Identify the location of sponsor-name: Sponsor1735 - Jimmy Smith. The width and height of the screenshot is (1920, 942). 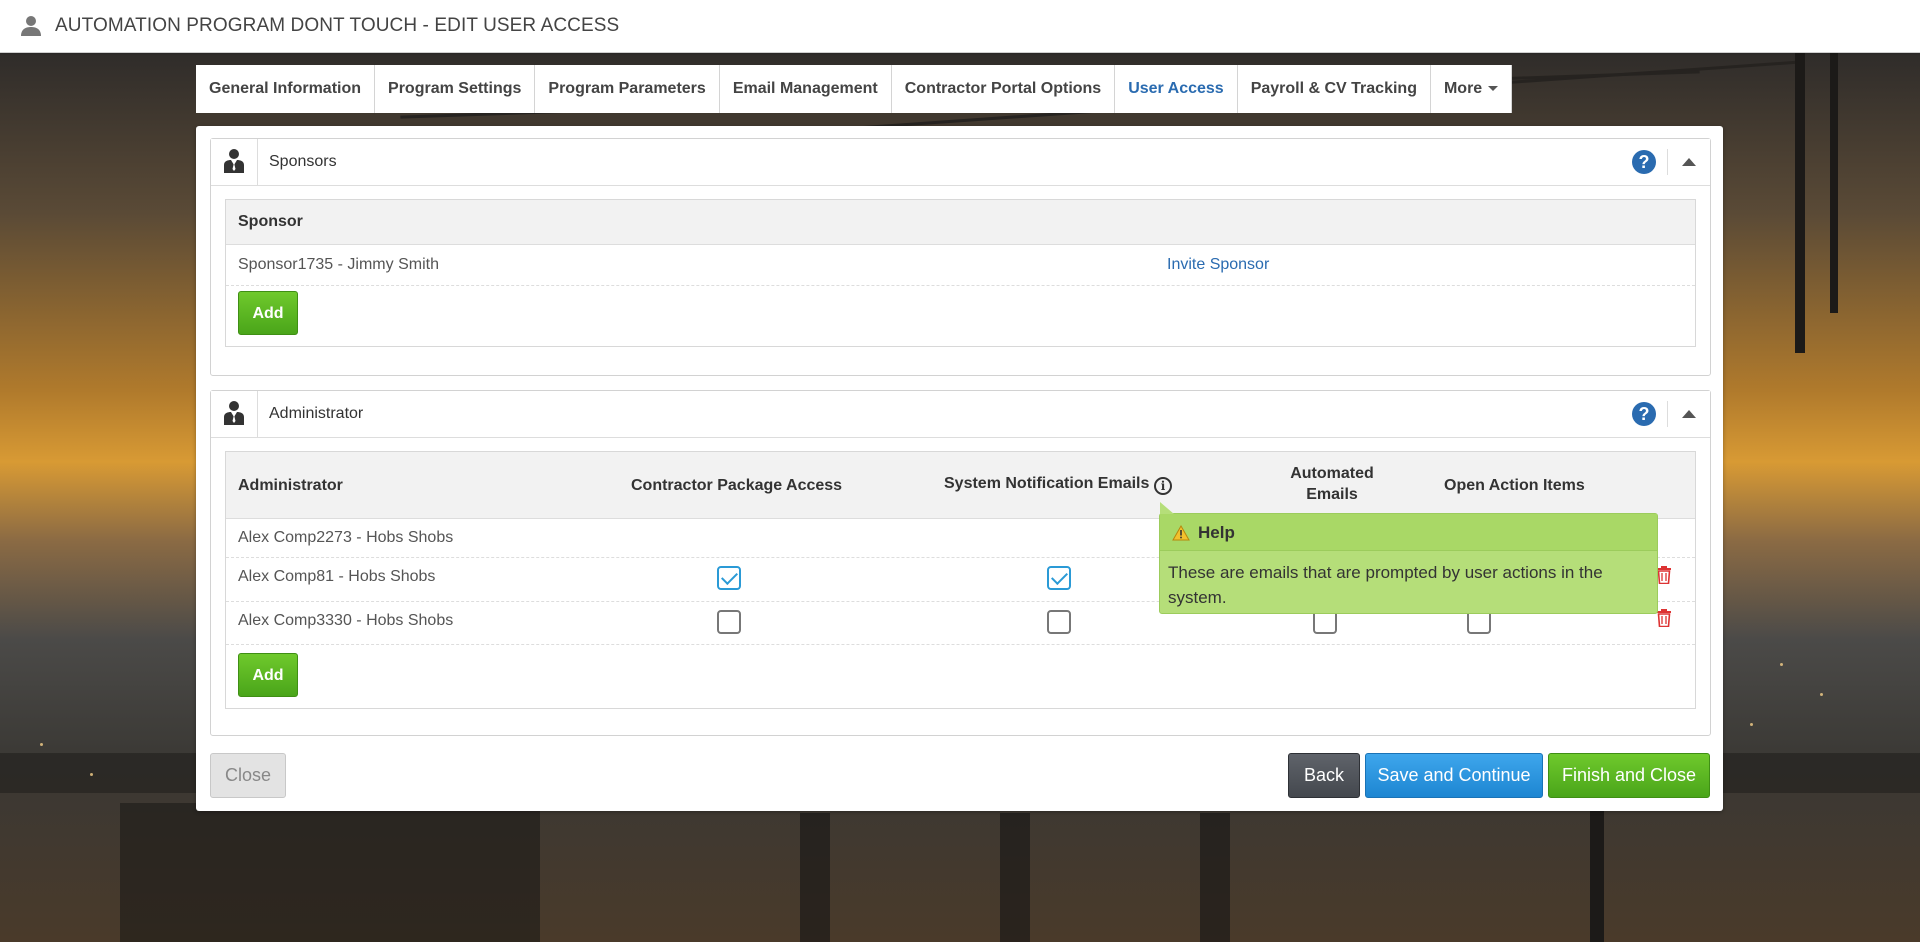
(338, 264).